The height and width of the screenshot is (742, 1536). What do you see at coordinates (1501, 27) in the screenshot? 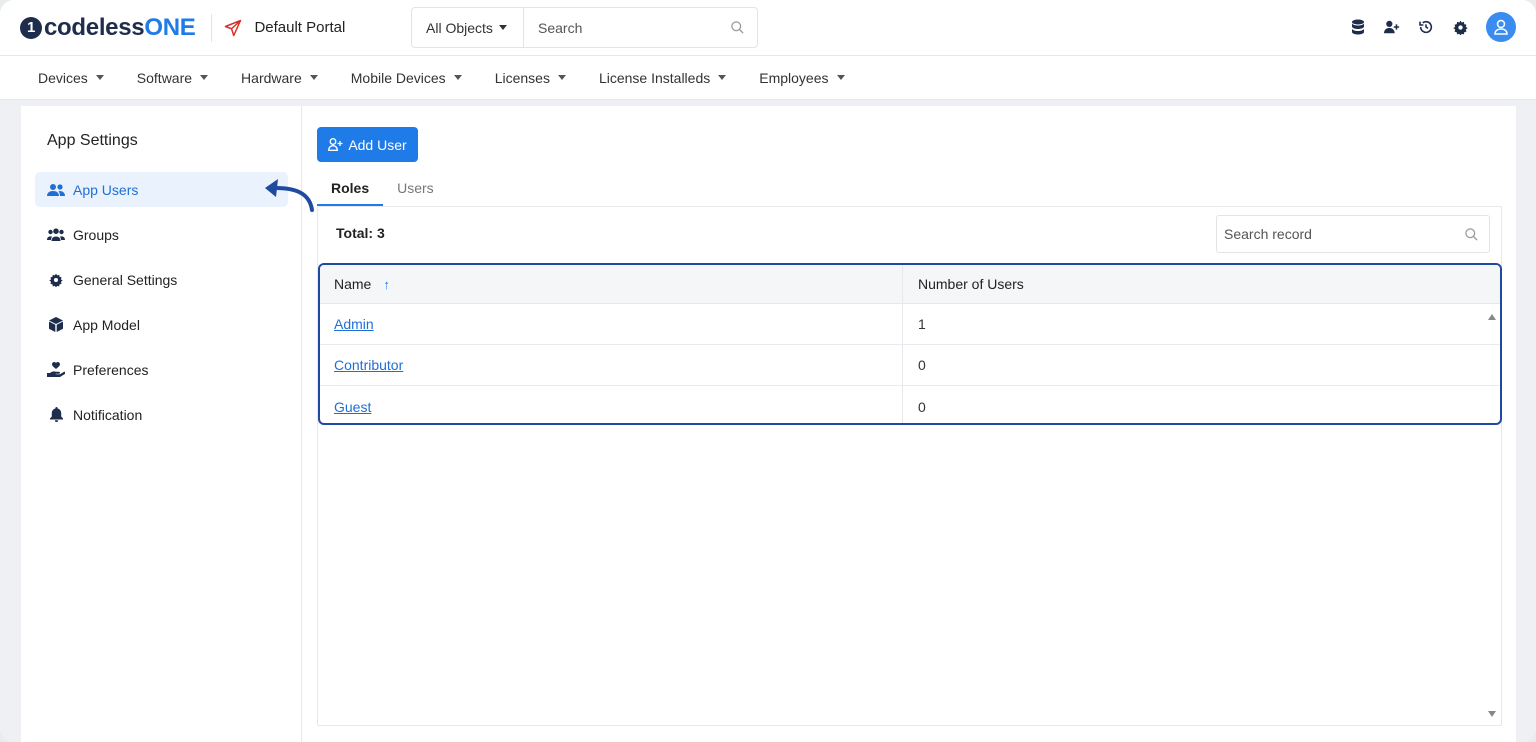
I see `user-avatar-icon` at bounding box center [1501, 27].